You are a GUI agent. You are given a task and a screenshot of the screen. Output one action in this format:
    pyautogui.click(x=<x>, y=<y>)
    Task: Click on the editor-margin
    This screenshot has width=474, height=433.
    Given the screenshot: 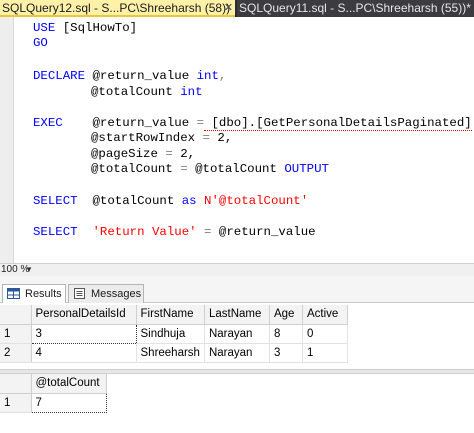 What is the action you would take?
    pyautogui.click(x=7, y=140)
    